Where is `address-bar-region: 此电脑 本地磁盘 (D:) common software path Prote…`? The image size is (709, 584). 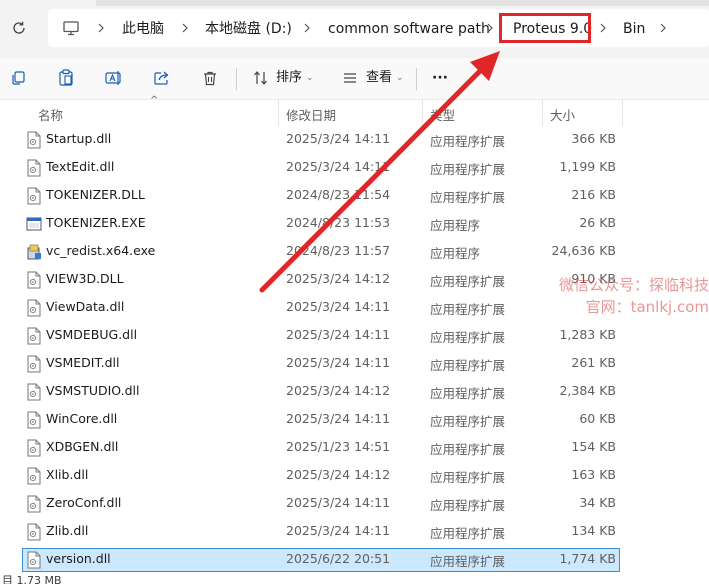
address-bar-region: 此电脑 本地磁盘 (D:) common software path Prote… is located at coordinates (354, 29).